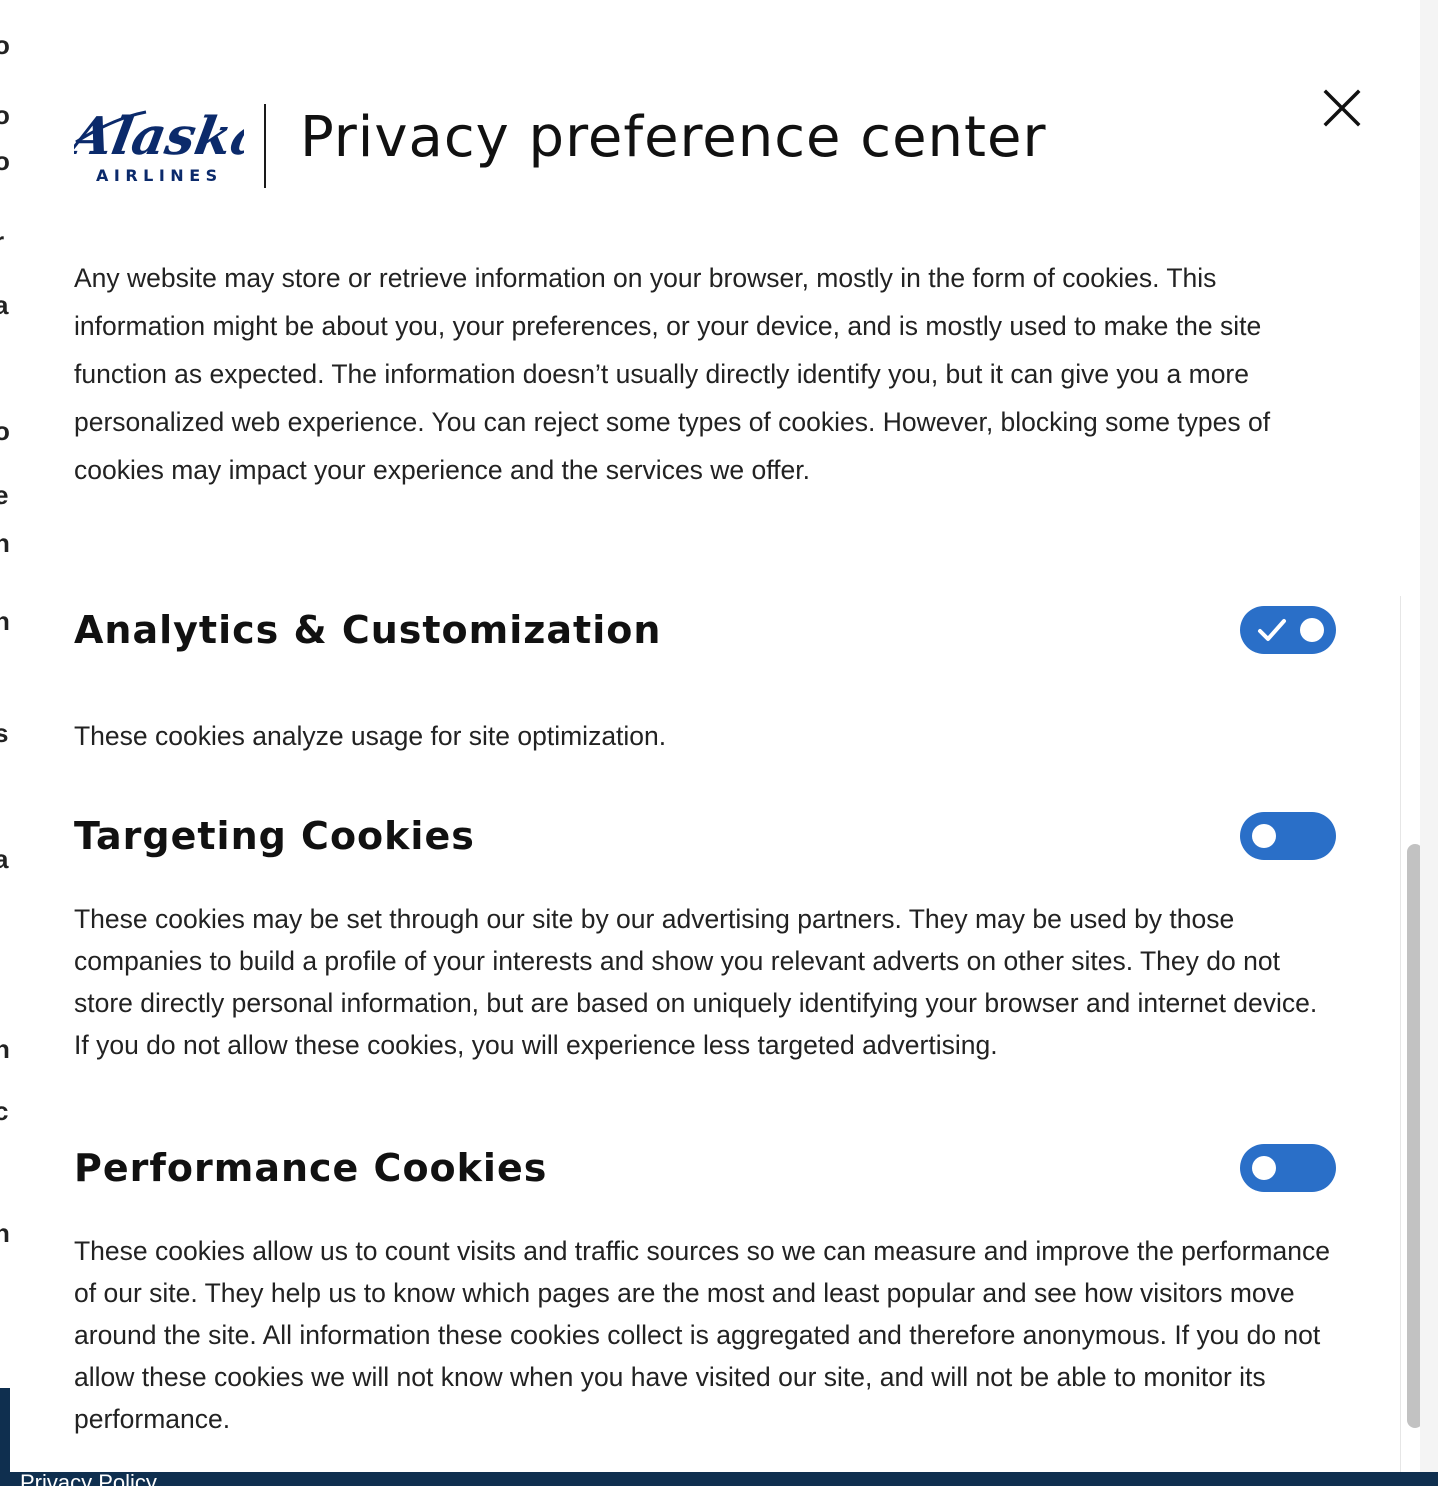 The image size is (1438, 1486). I want to click on background-text-fragment: r, so click(2, 241).